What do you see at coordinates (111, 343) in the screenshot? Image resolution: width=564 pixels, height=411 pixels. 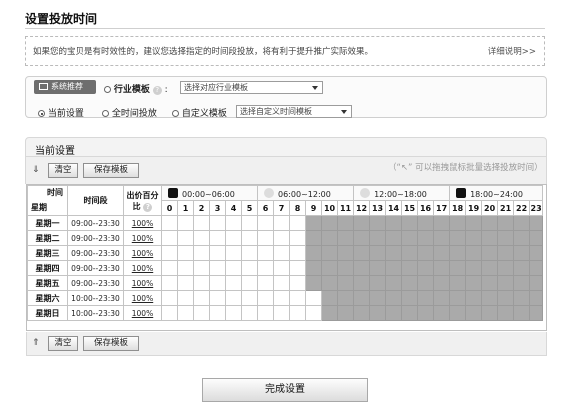 I see `bottom-save-template-button: 保存模板` at bounding box center [111, 343].